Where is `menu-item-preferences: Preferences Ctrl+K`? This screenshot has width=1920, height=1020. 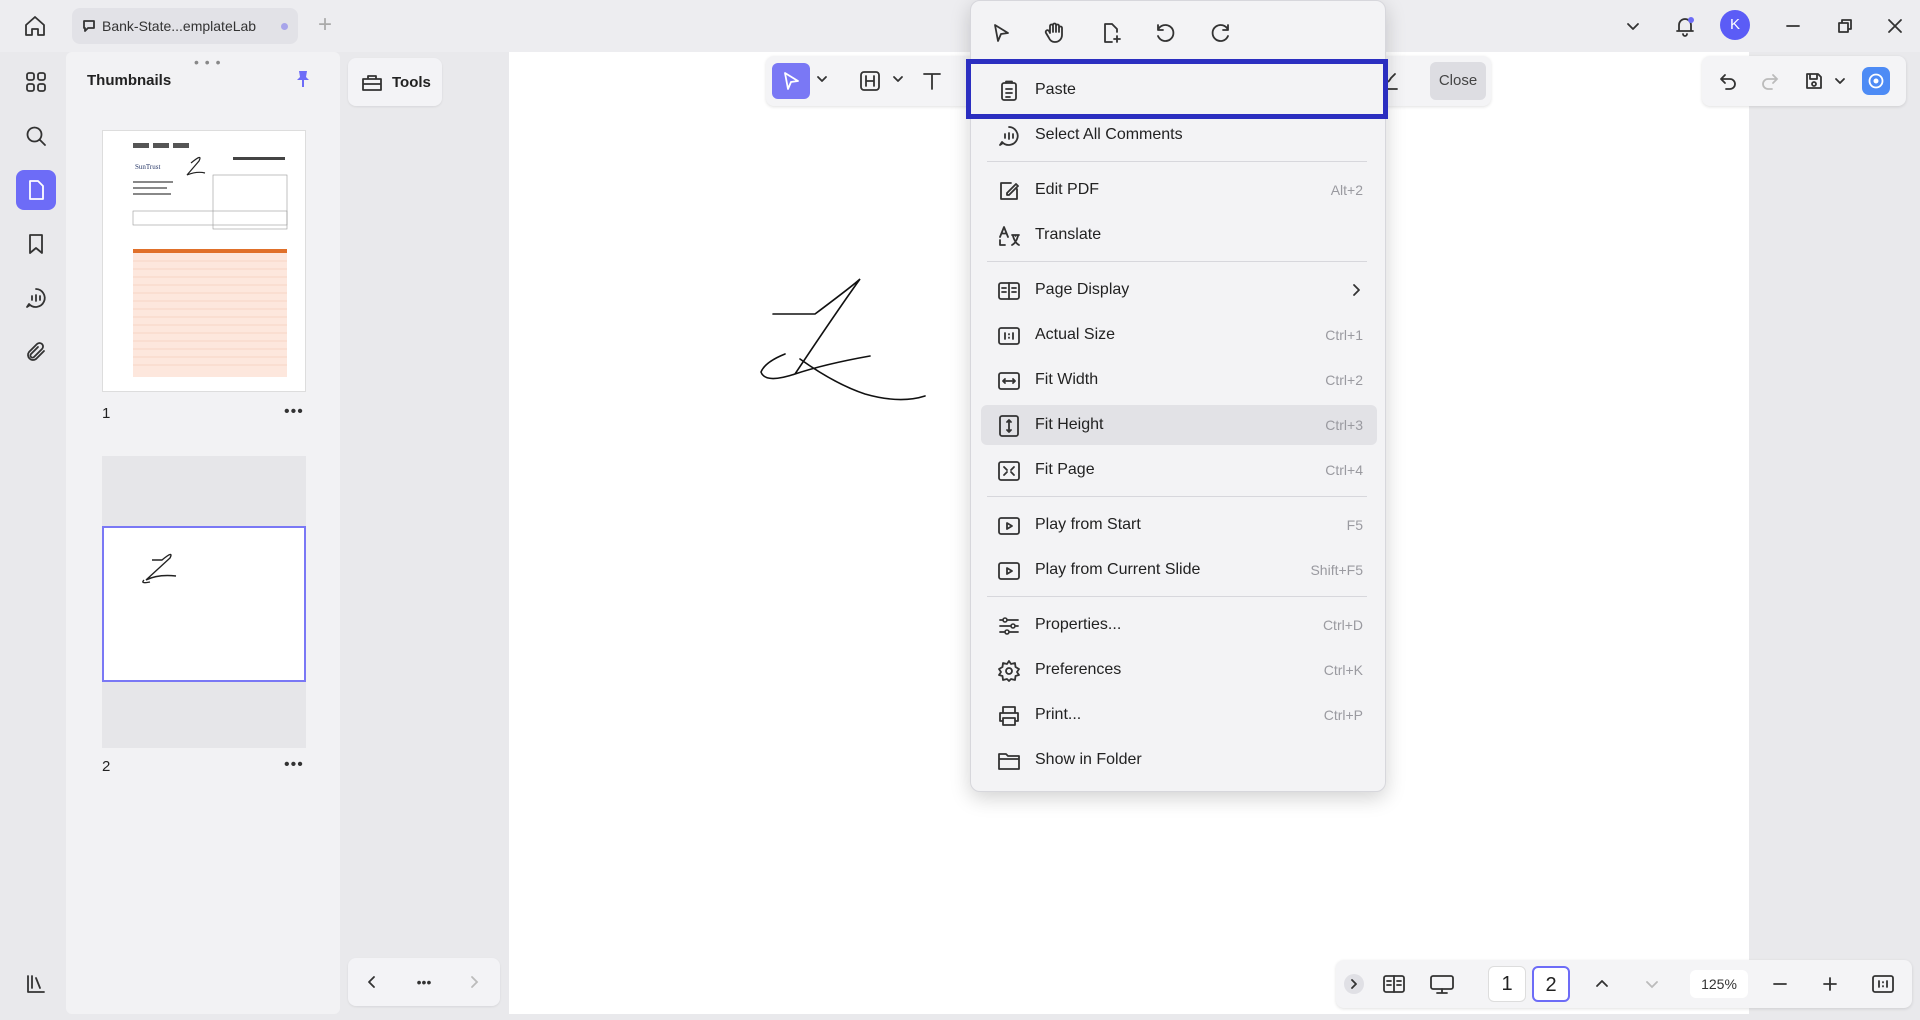
menu-item-preferences: Preferences Ctrl+K is located at coordinates (1179, 670).